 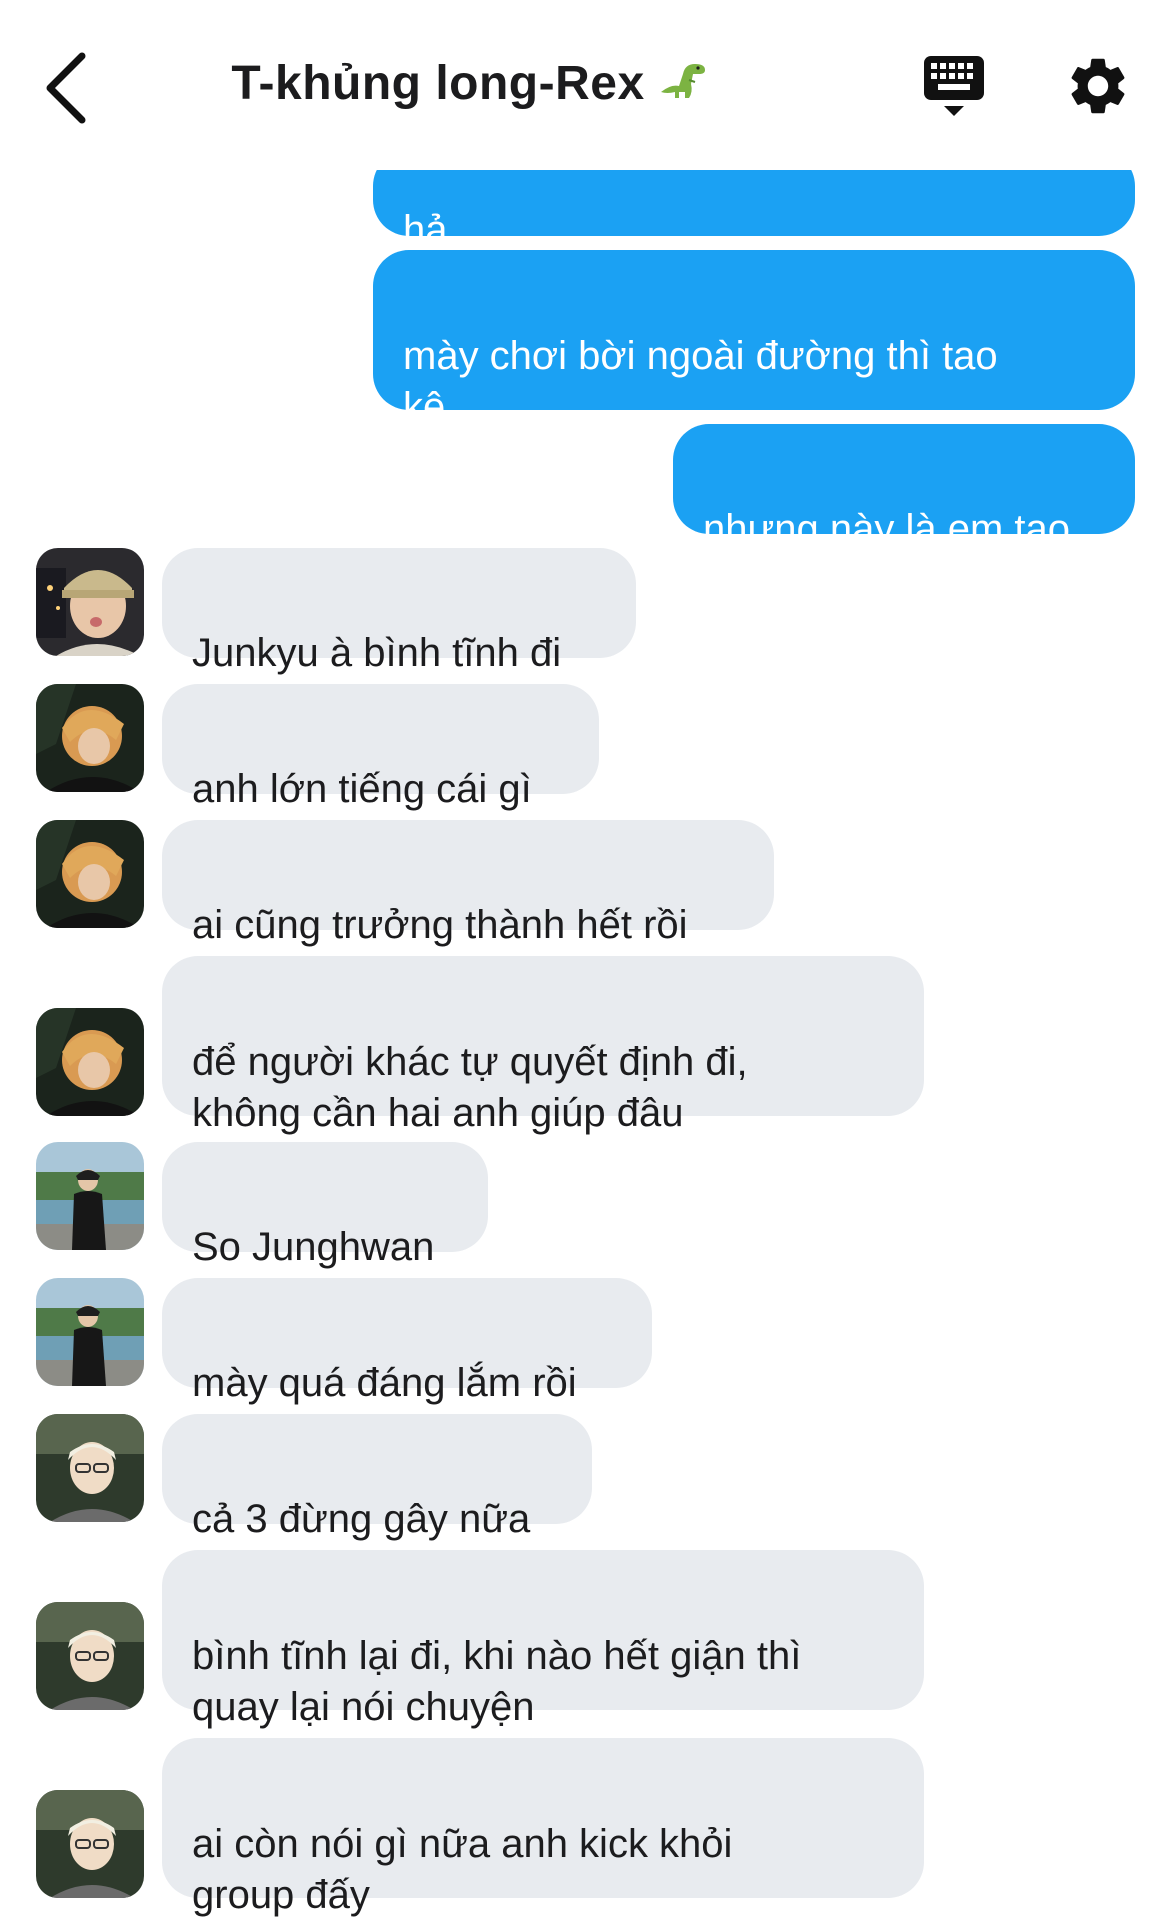 I want to click on message-text: ai cũng trưởng thành hết rồi, so click(x=440, y=925).